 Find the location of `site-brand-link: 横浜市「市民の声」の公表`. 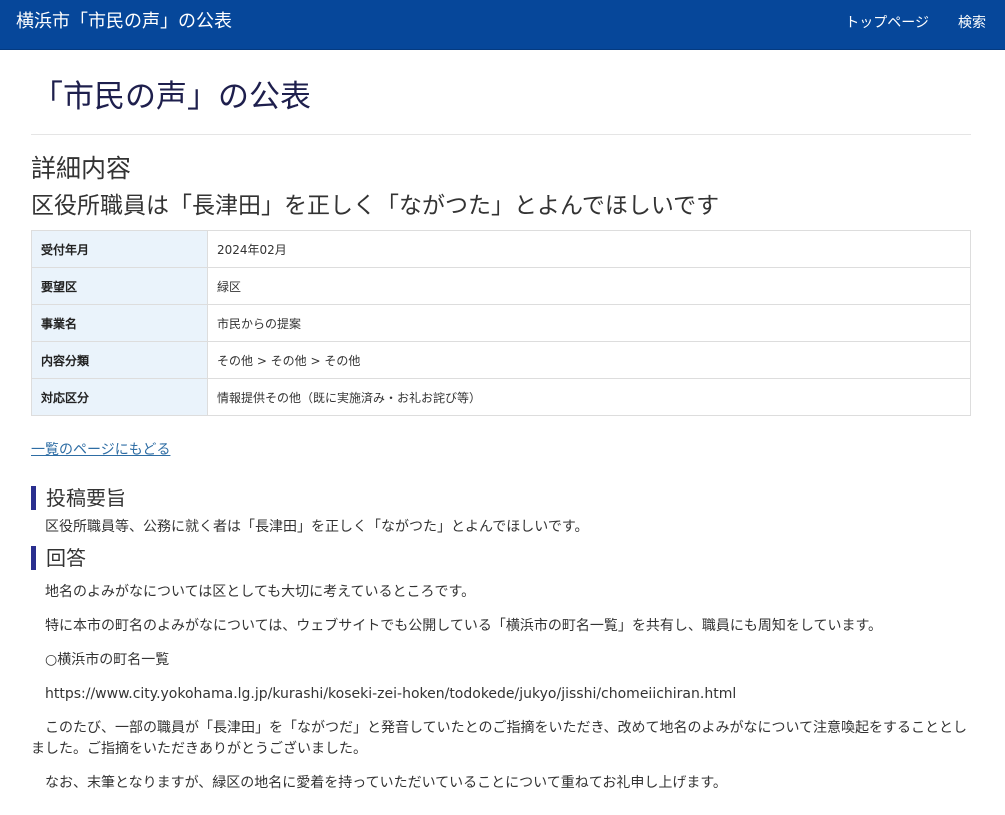

site-brand-link: 横浜市「市民の声」の公表 is located at coordinates (124, 22).